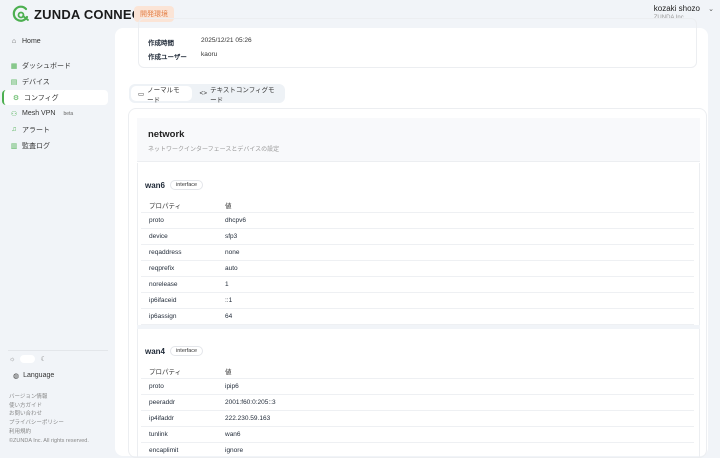 This screenshot has width=720, height=458. I want to click on property-value: ipip6, so click(232, 386).